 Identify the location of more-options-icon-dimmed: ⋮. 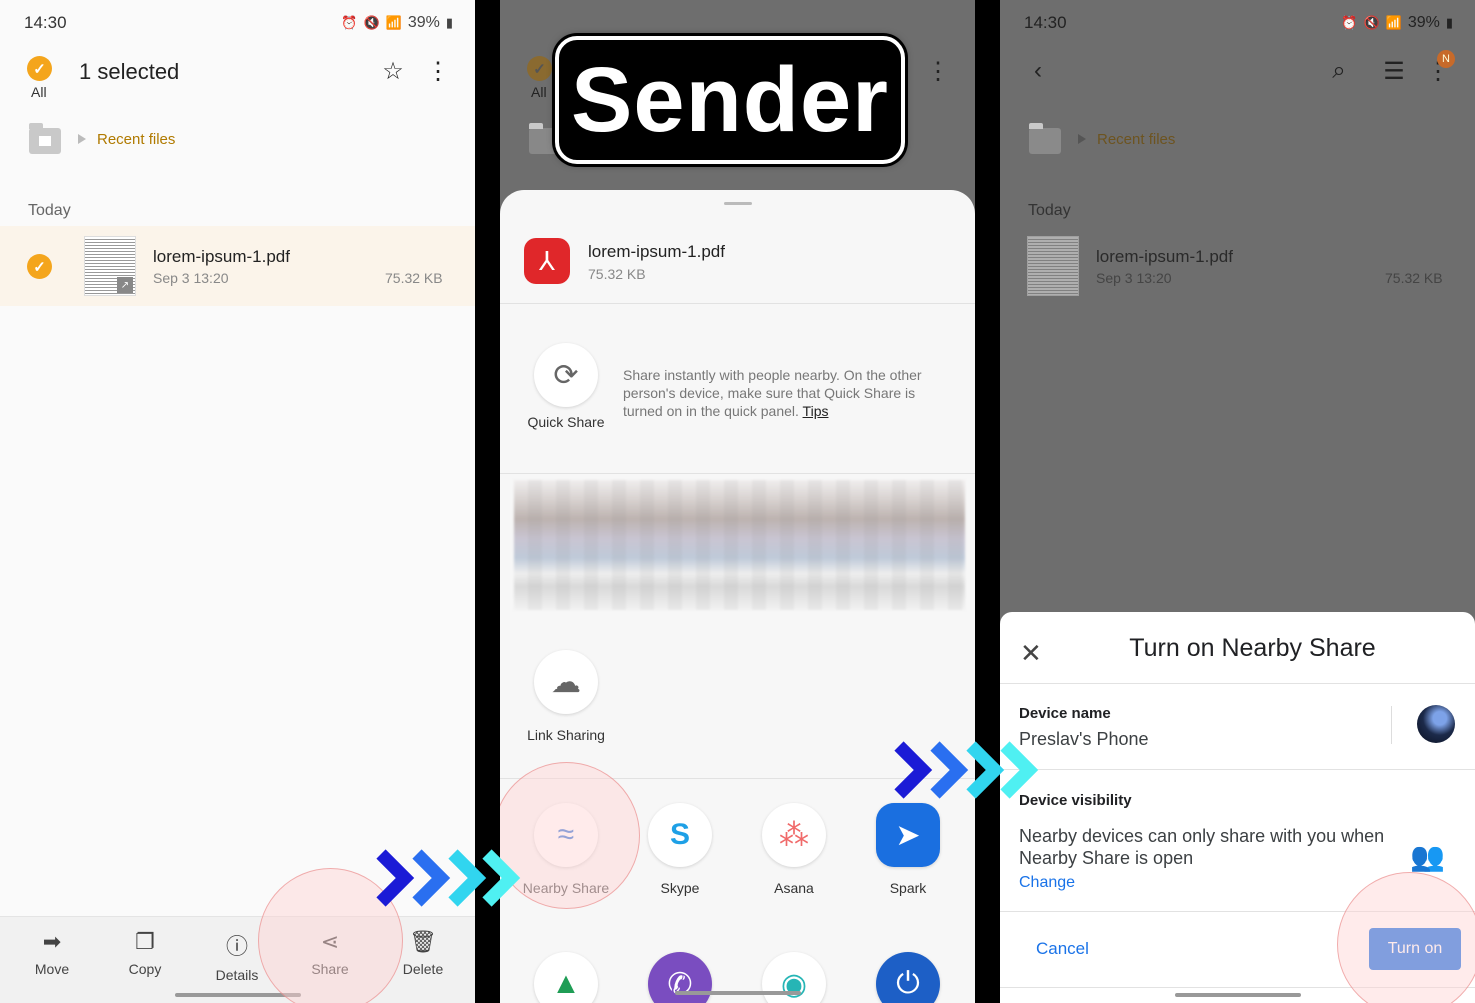
(938, 71).